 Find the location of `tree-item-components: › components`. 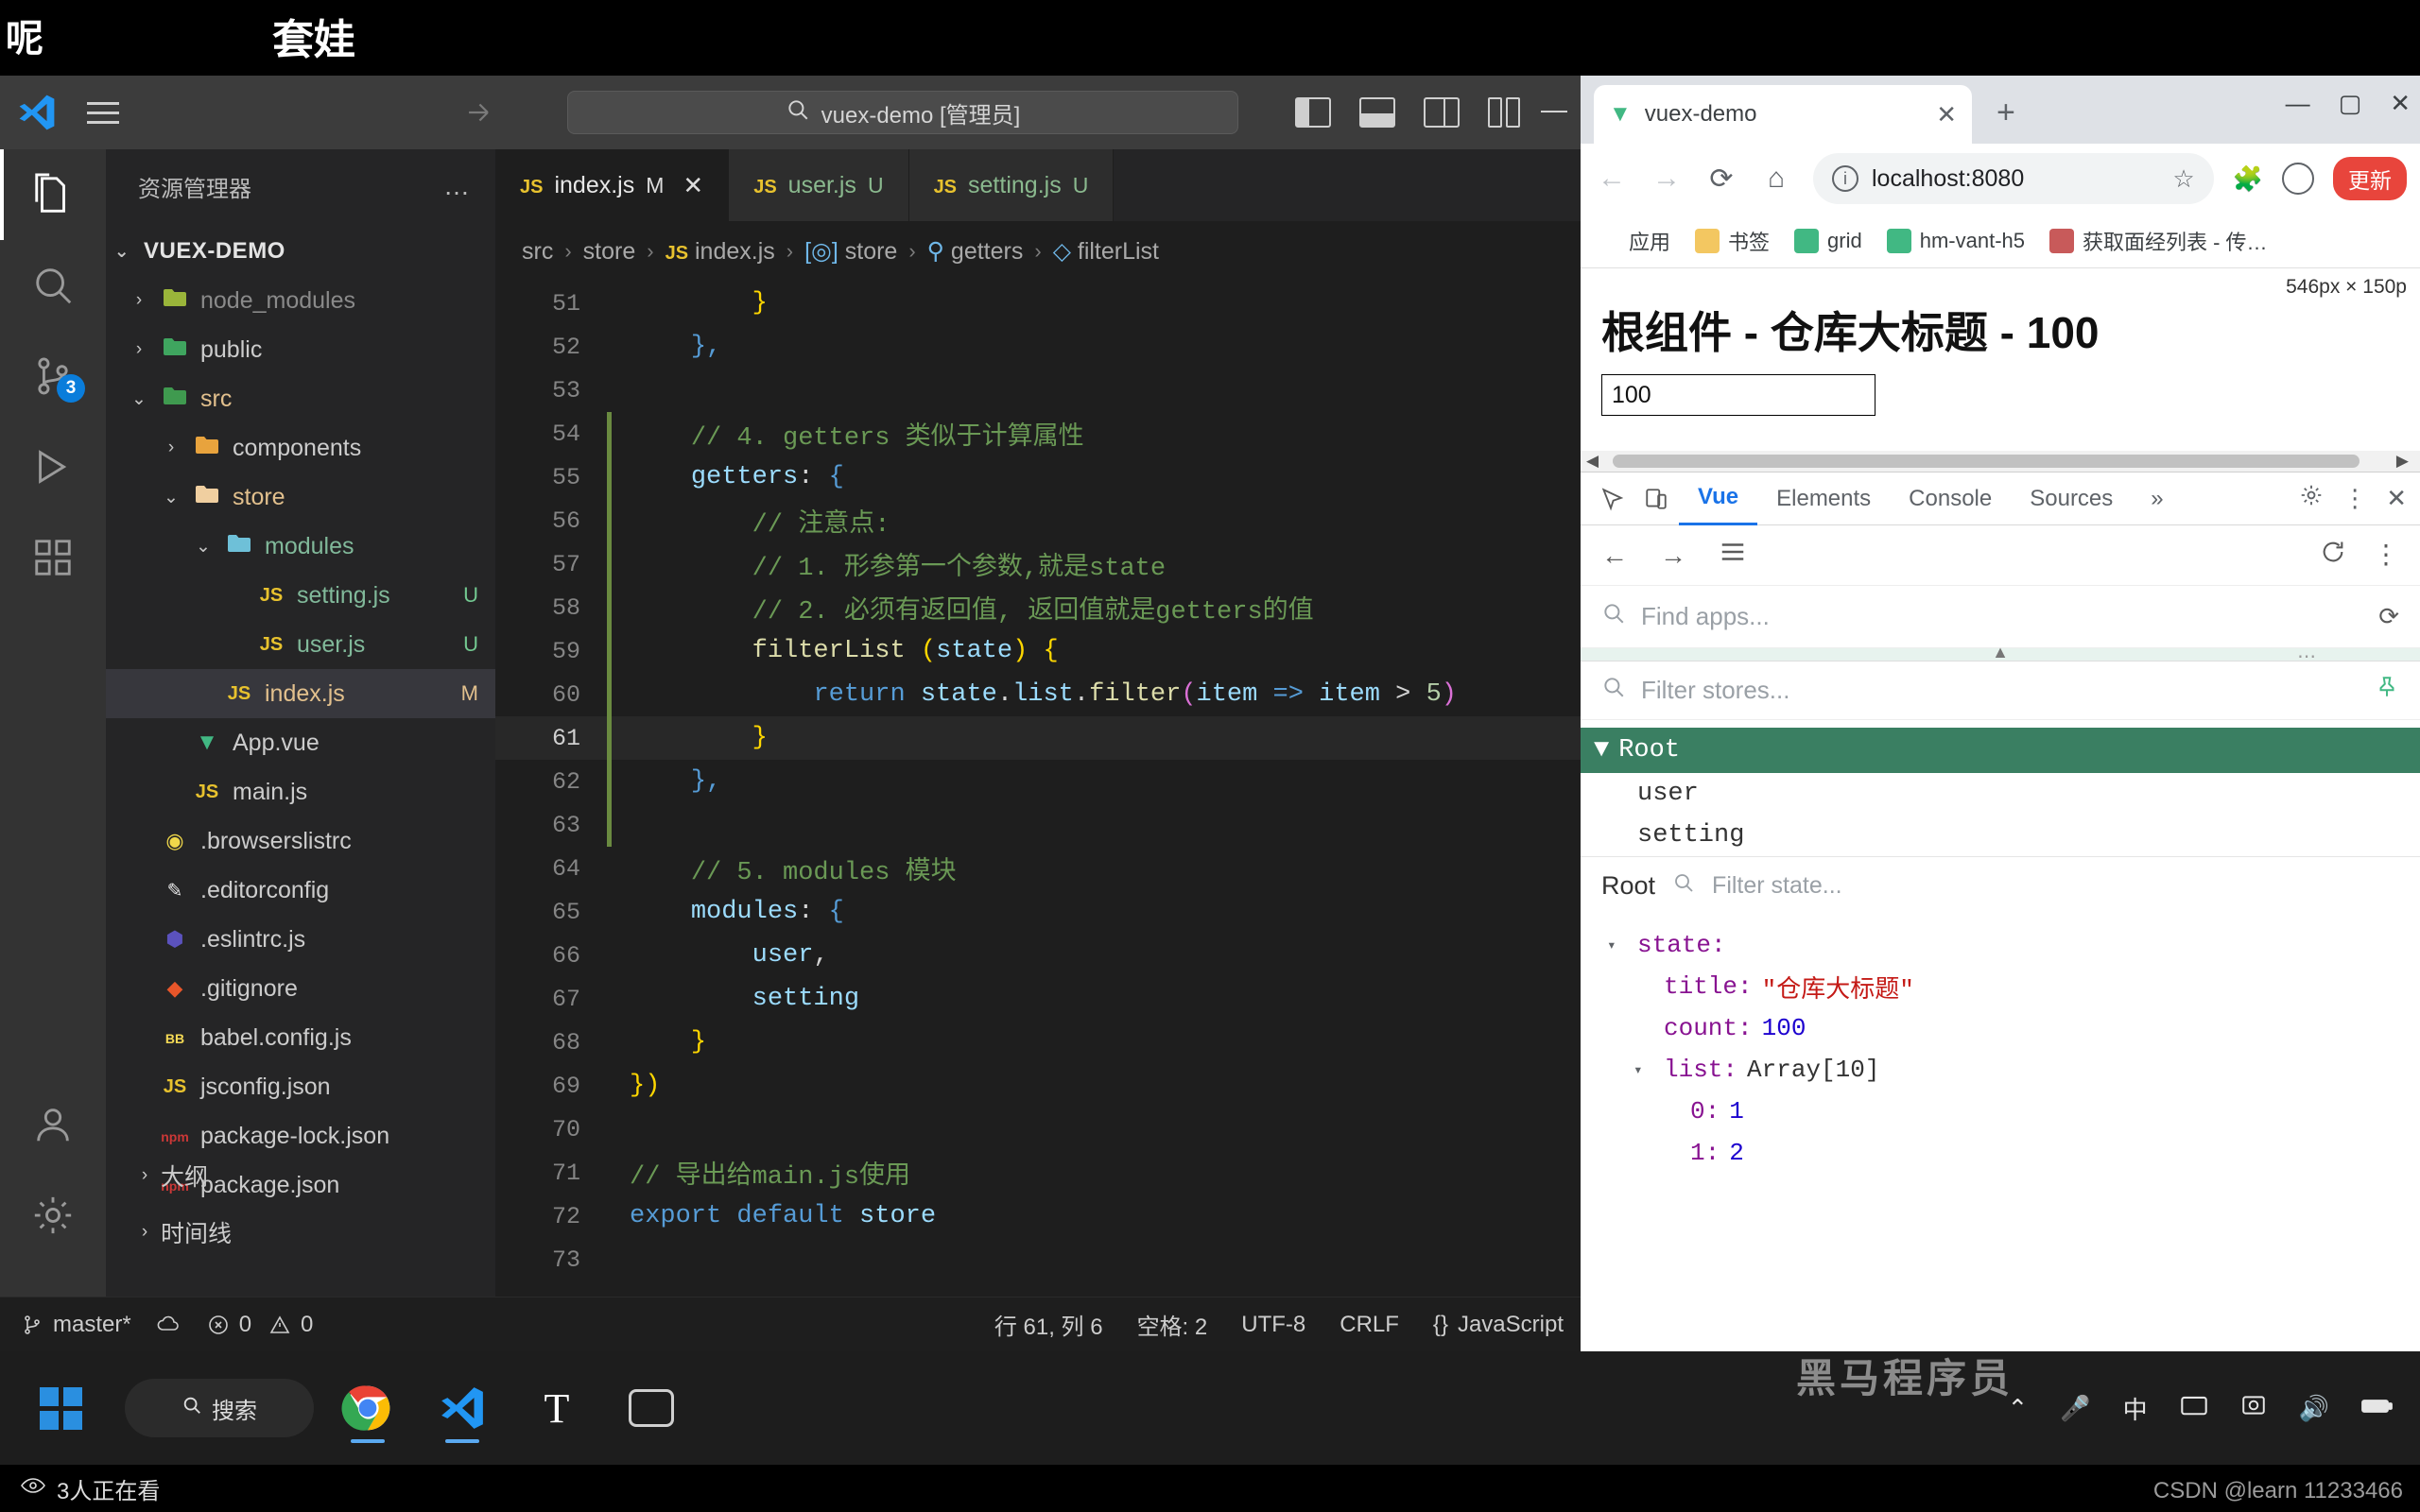

tree-item-components: › components is located at coordinates (300, 447).